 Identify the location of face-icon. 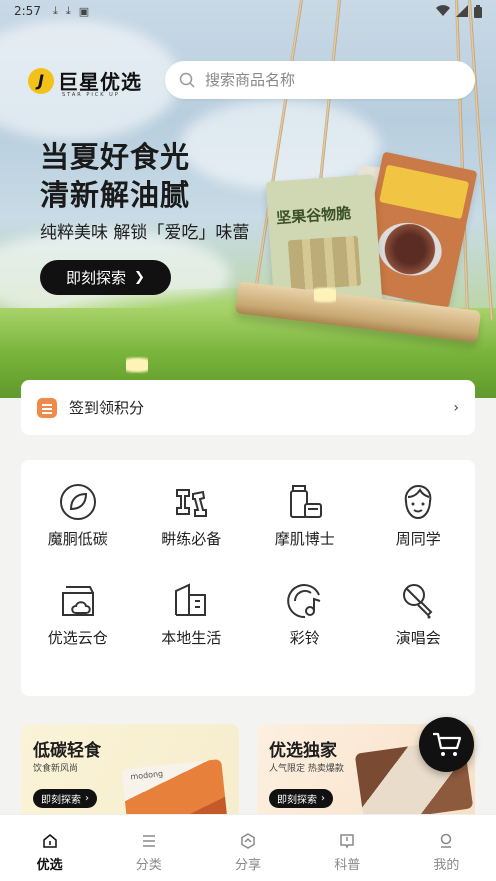
(418, 502).